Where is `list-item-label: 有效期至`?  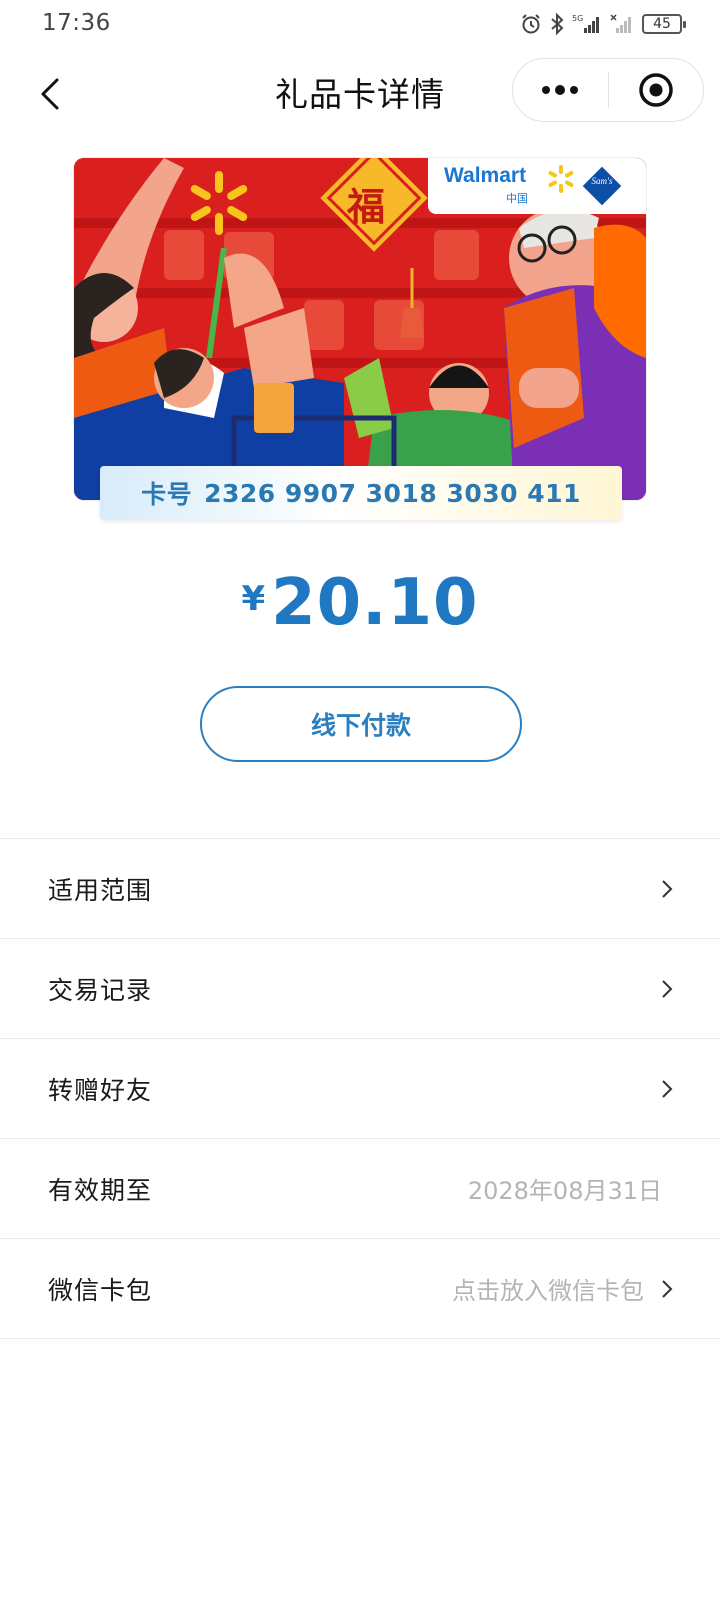 list-item-label: 有效期至 is located at coordinates (100, 1190).